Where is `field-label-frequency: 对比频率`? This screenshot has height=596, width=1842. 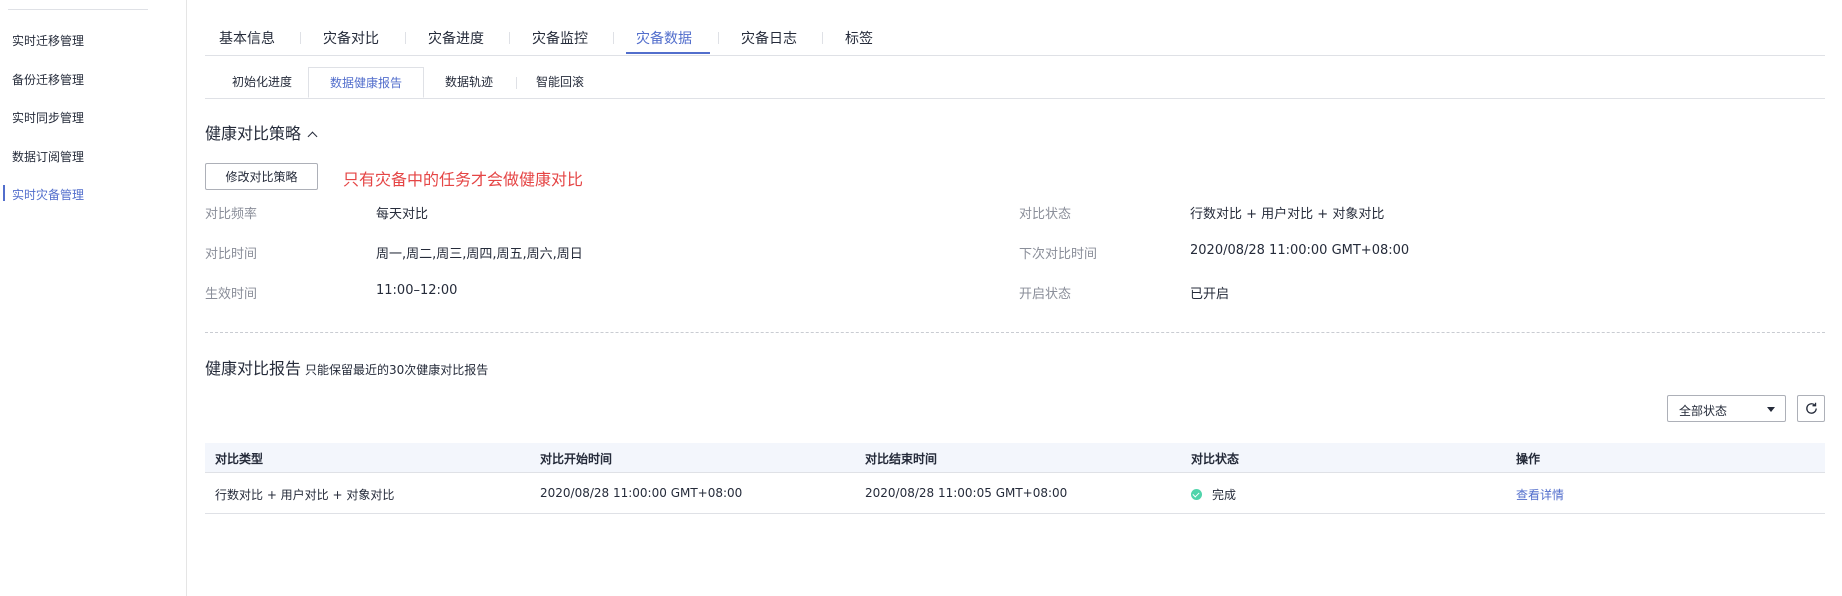
field-label-frequency: 对比频率 is located at coordinates (231, 214).